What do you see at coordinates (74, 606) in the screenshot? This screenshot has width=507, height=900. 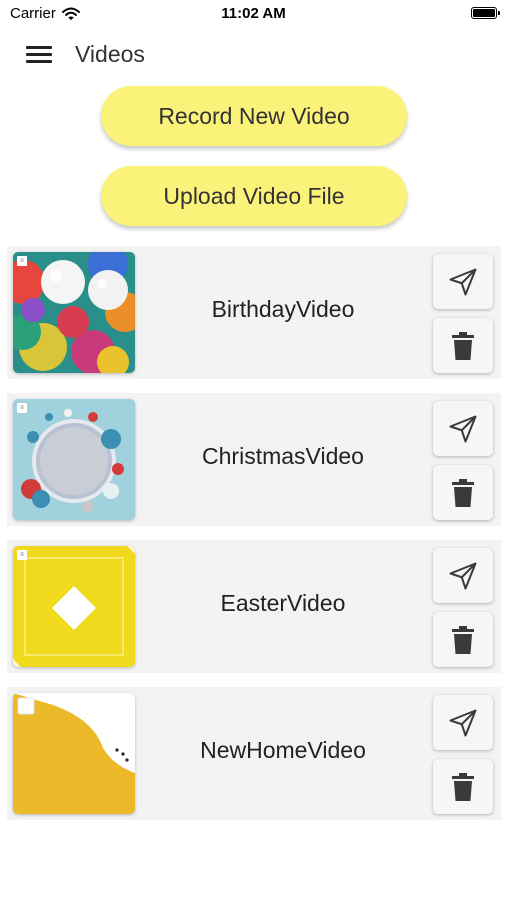 I see `video-thumbnail-yellow-diamond: ≡` at bounding box center [74, 606].